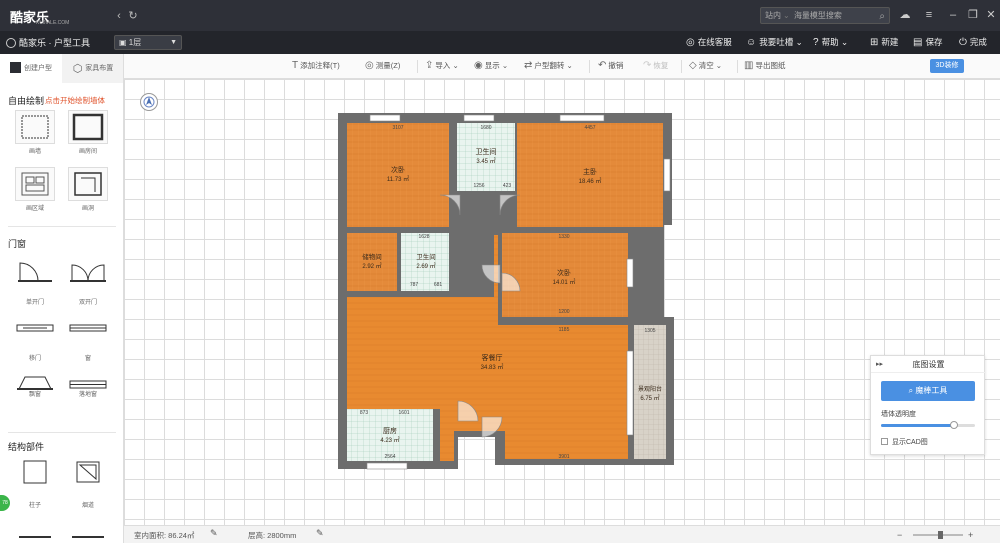 This screenshot has height=543, width=1000. I want to click on tool-draw-region, so click(35, 184).